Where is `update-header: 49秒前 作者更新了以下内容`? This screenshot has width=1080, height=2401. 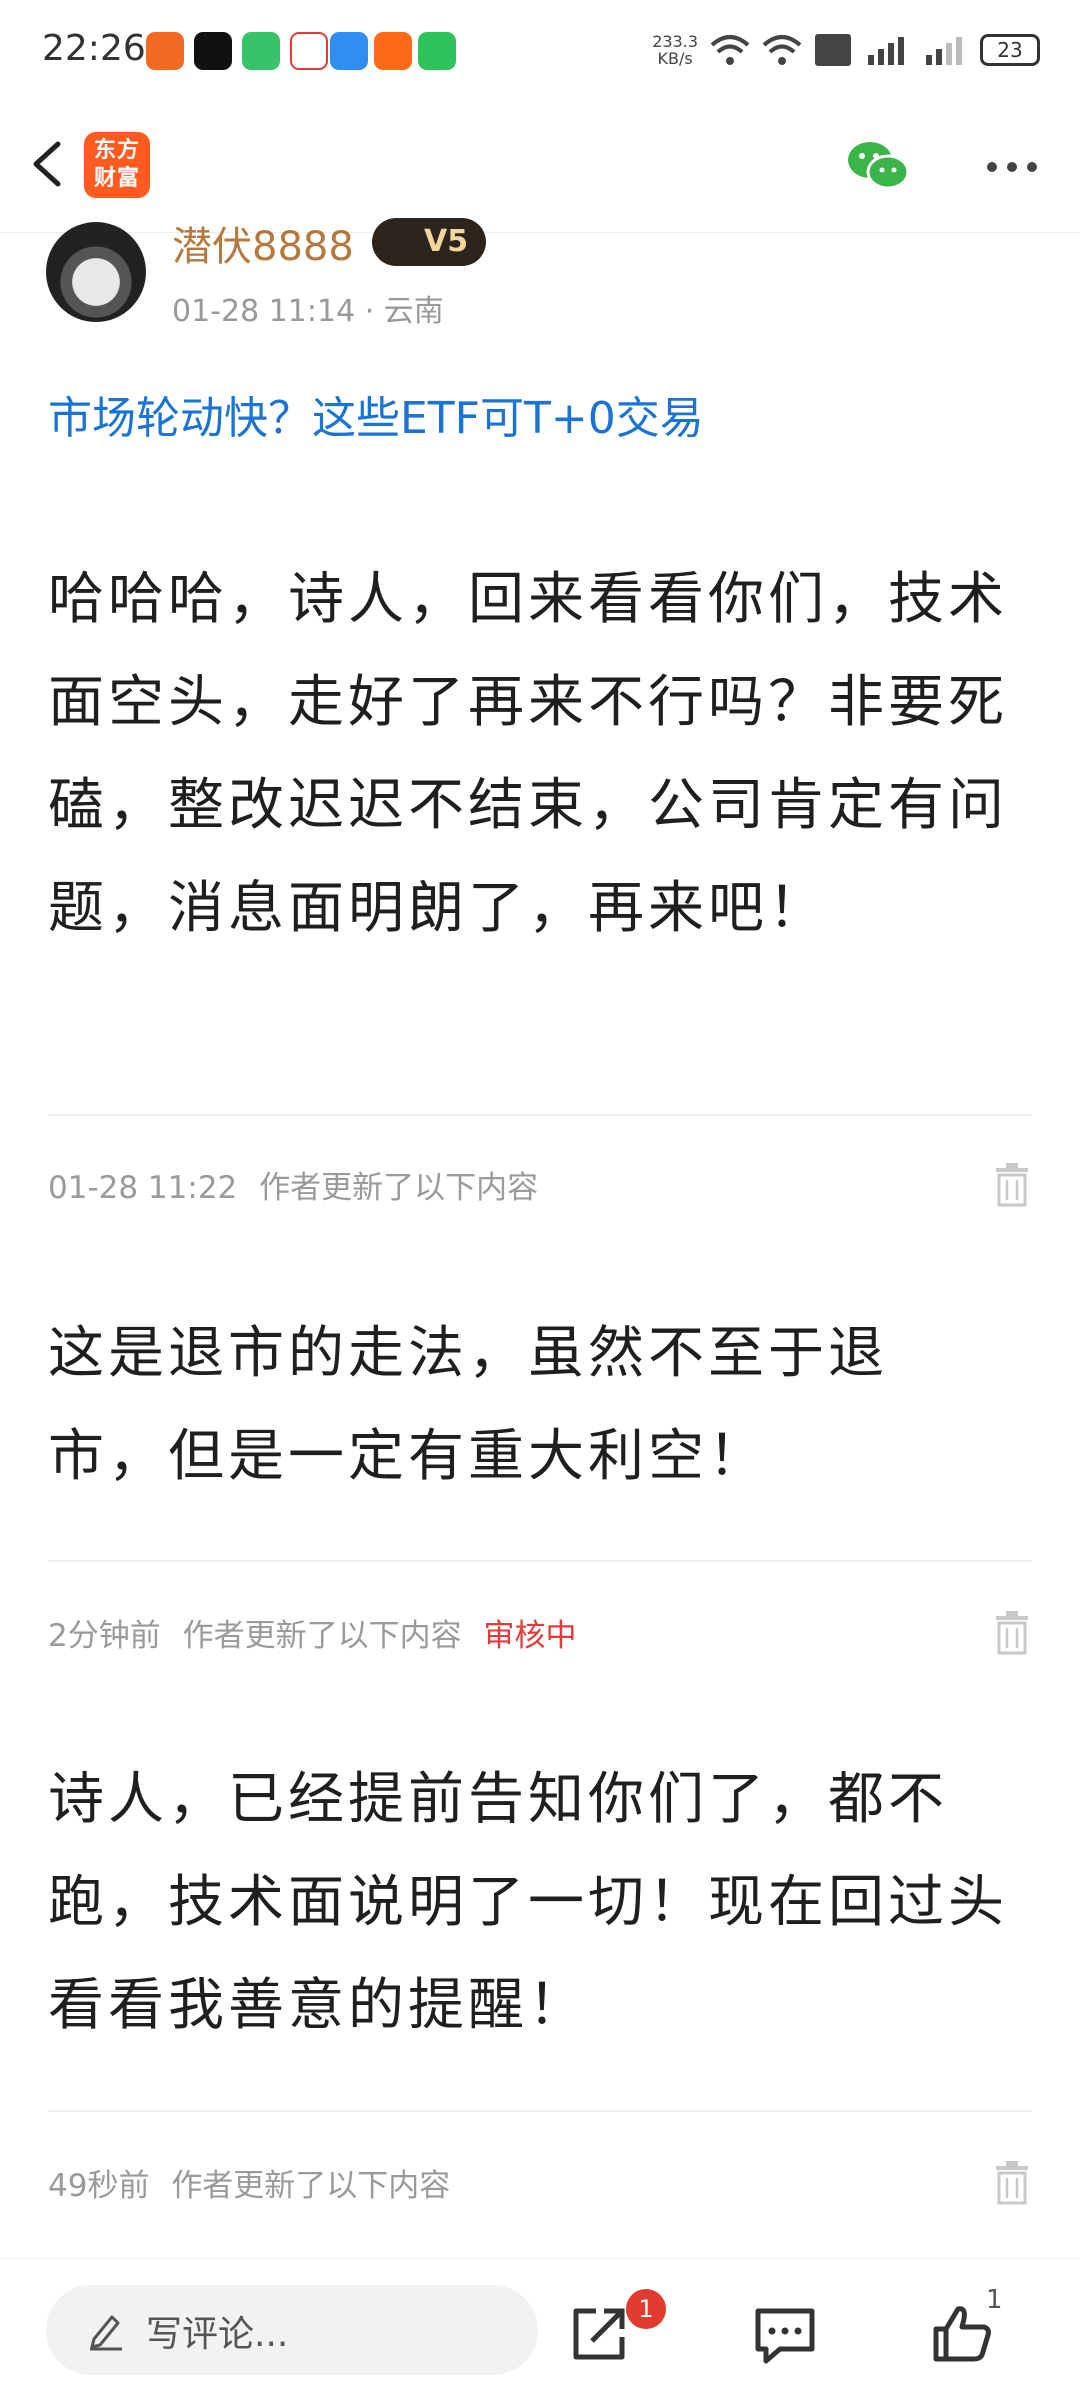 update-header: 49秒前 作者更新了以下内容 is located at coordinates (540, 2183).